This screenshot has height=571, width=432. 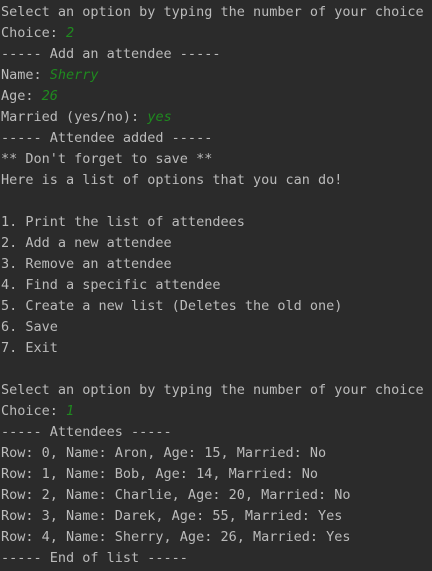 I want to click on output-text: 4. Find a specific attendee, so click(x=111, y=285).